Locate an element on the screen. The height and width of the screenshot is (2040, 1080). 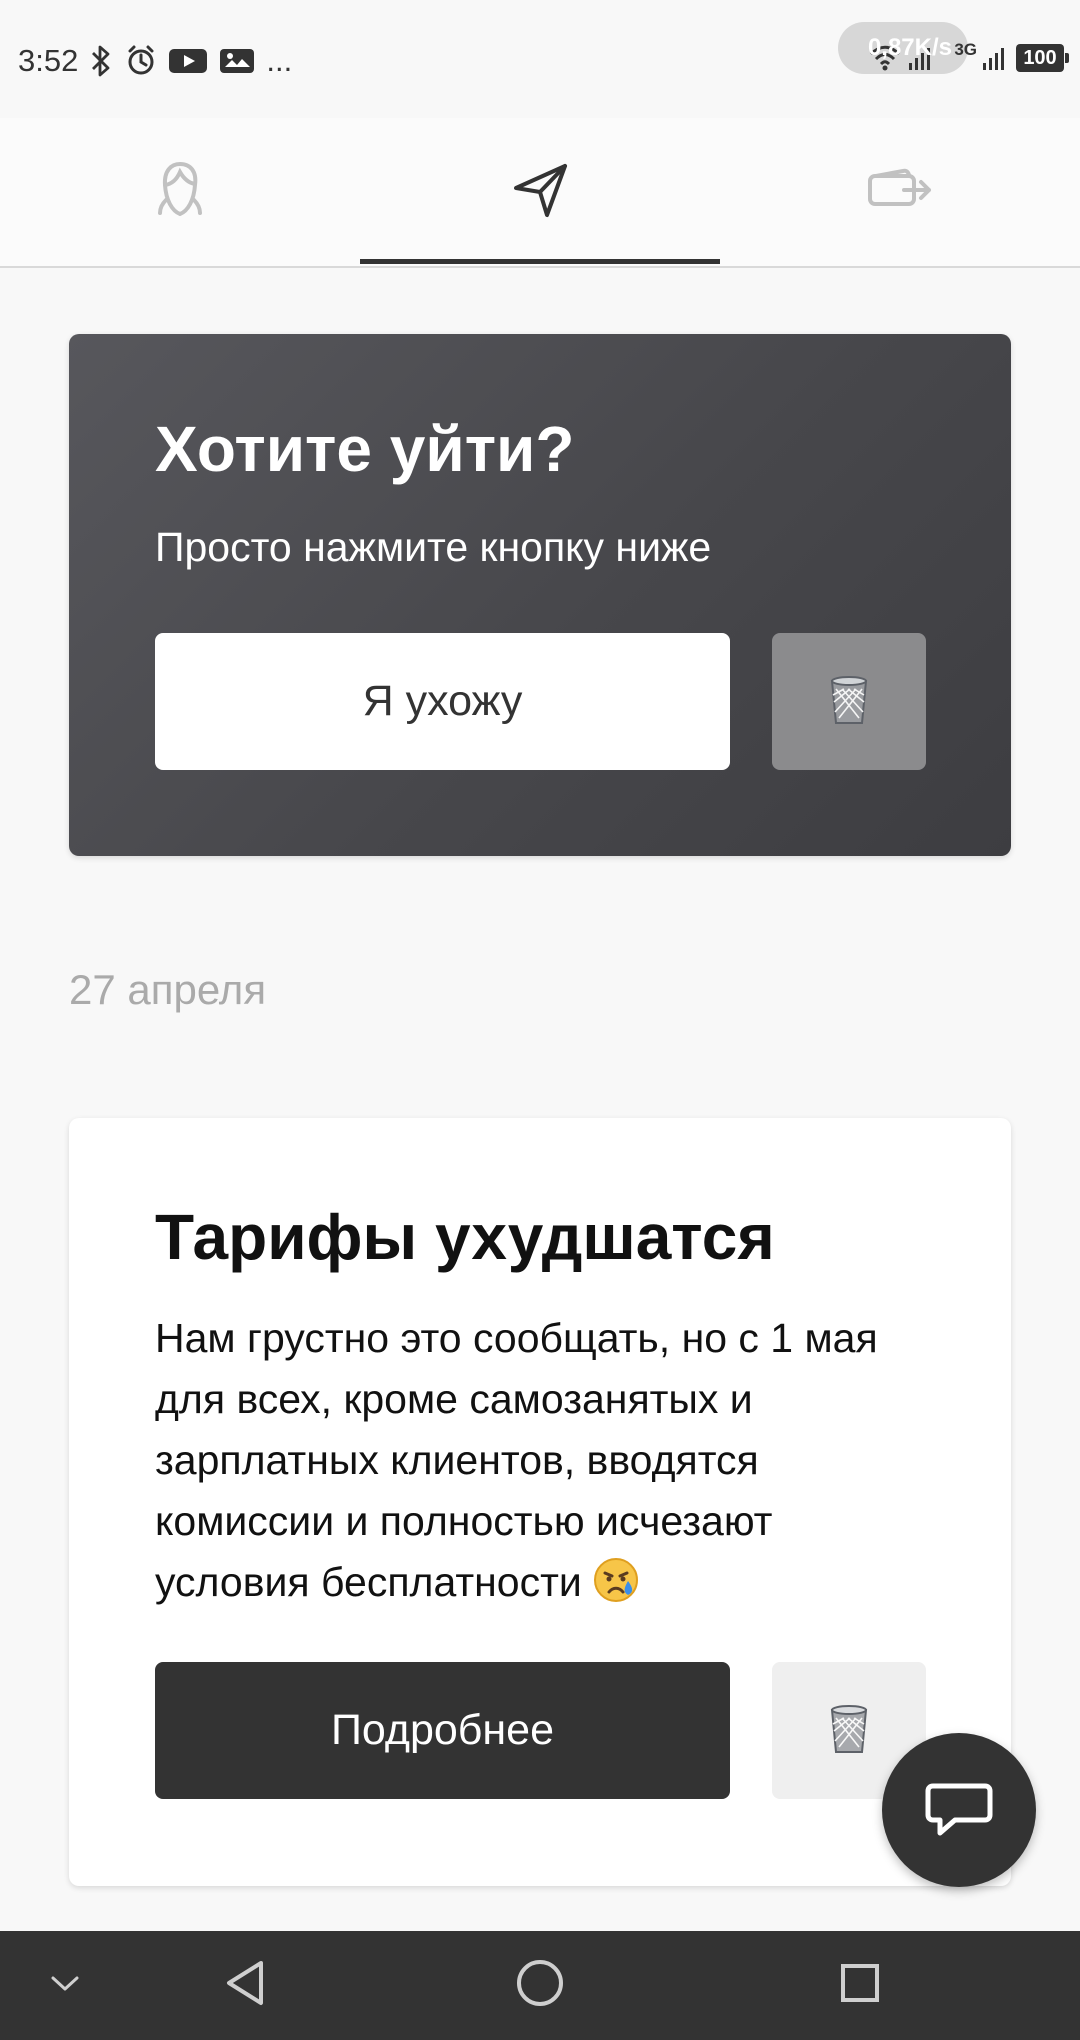
network-speed: 0,87K/s is located at coordinates (909, 47).